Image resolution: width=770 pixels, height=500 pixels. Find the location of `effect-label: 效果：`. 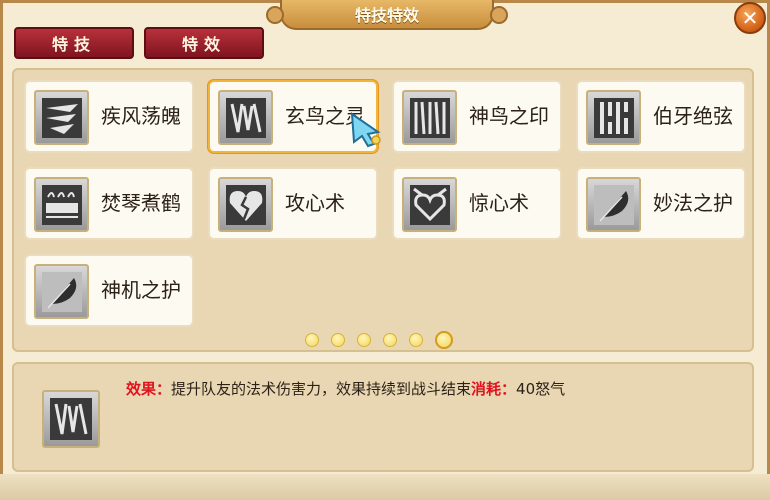

effect-label: 效果： is located at coordinates (149, 389).